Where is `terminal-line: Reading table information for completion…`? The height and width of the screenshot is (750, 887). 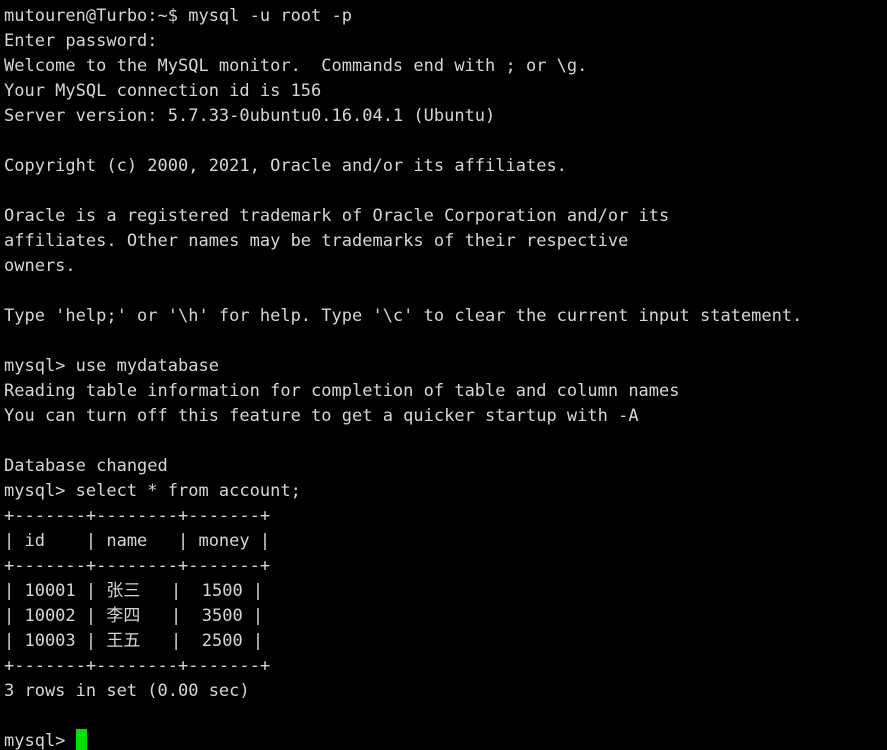
terminal-line: Reading table information for completion… is located at coordinates (342, 391).